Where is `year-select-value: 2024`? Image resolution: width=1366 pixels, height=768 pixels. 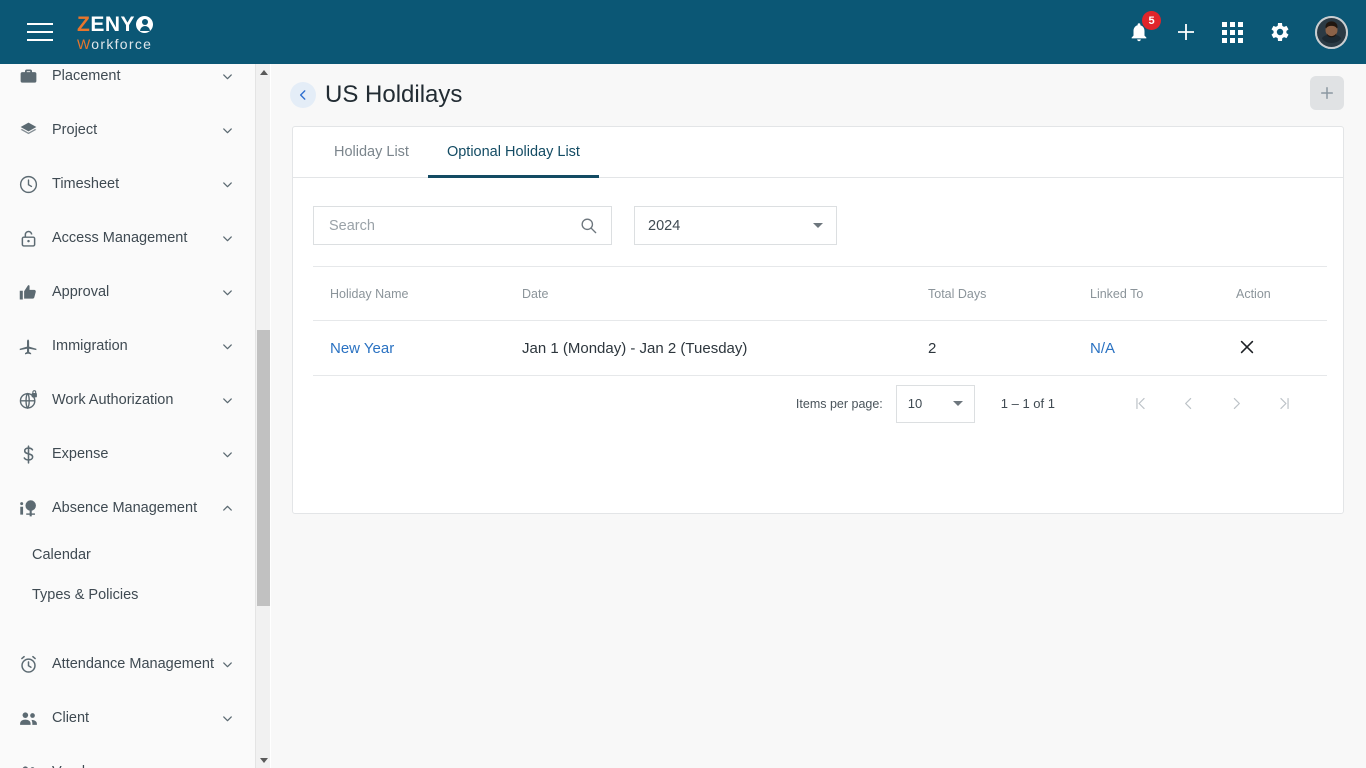 year-select-value: 2024 is located at coordinates (664, 225).